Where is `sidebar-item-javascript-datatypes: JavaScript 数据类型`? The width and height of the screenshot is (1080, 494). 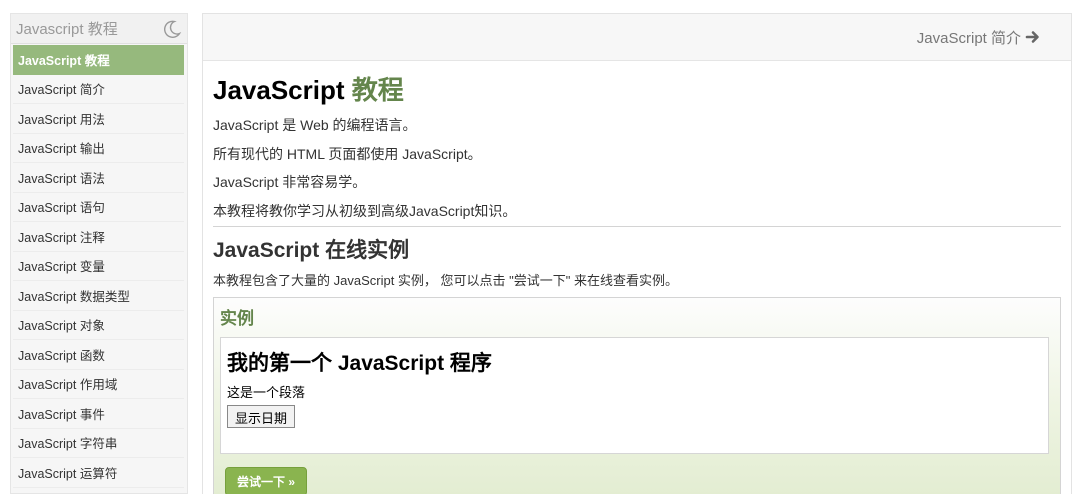 sidebar-item-javascript-datatypes: JavaScript 数据类型 is located at coordinates (98, 296).